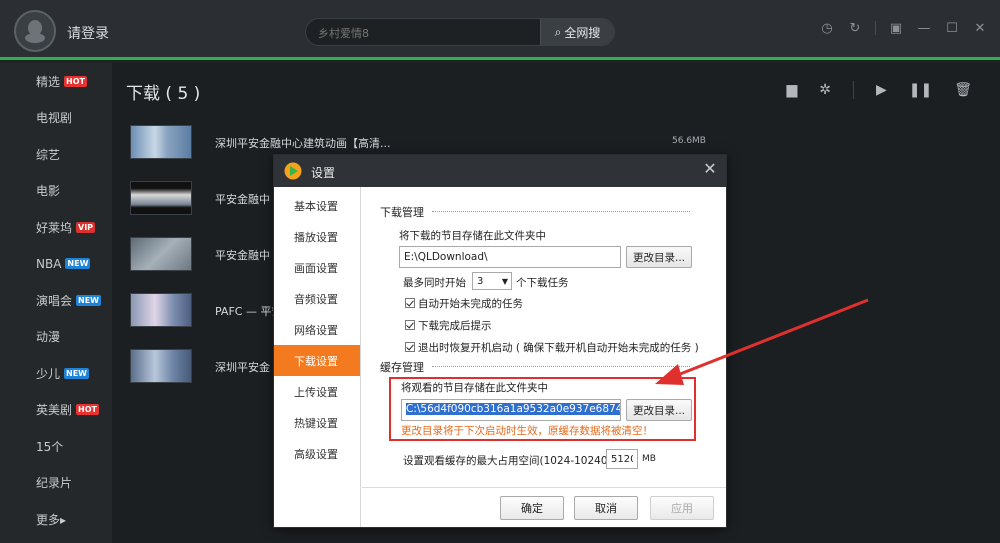  I want to click on cancel-button: 取消, so click(606, 508).